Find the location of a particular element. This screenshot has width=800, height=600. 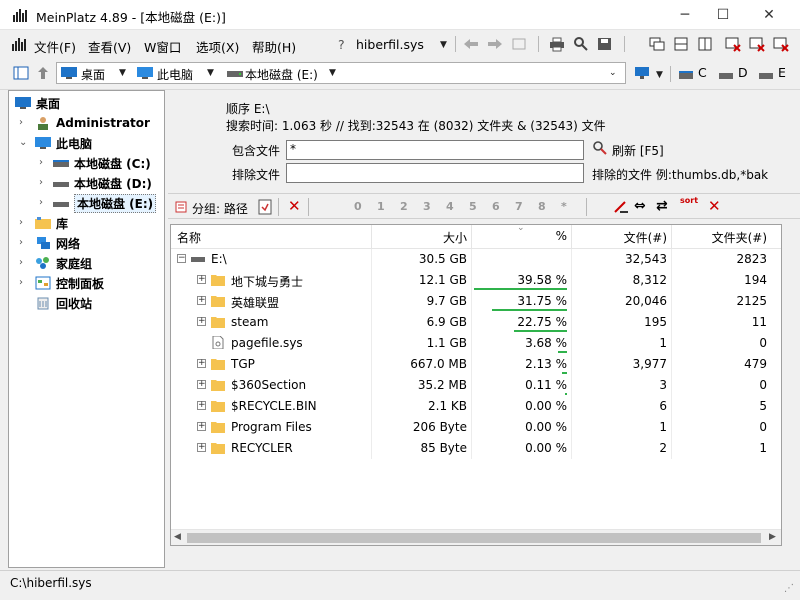

header-name: 名称 is located at coordinates (189, 237).